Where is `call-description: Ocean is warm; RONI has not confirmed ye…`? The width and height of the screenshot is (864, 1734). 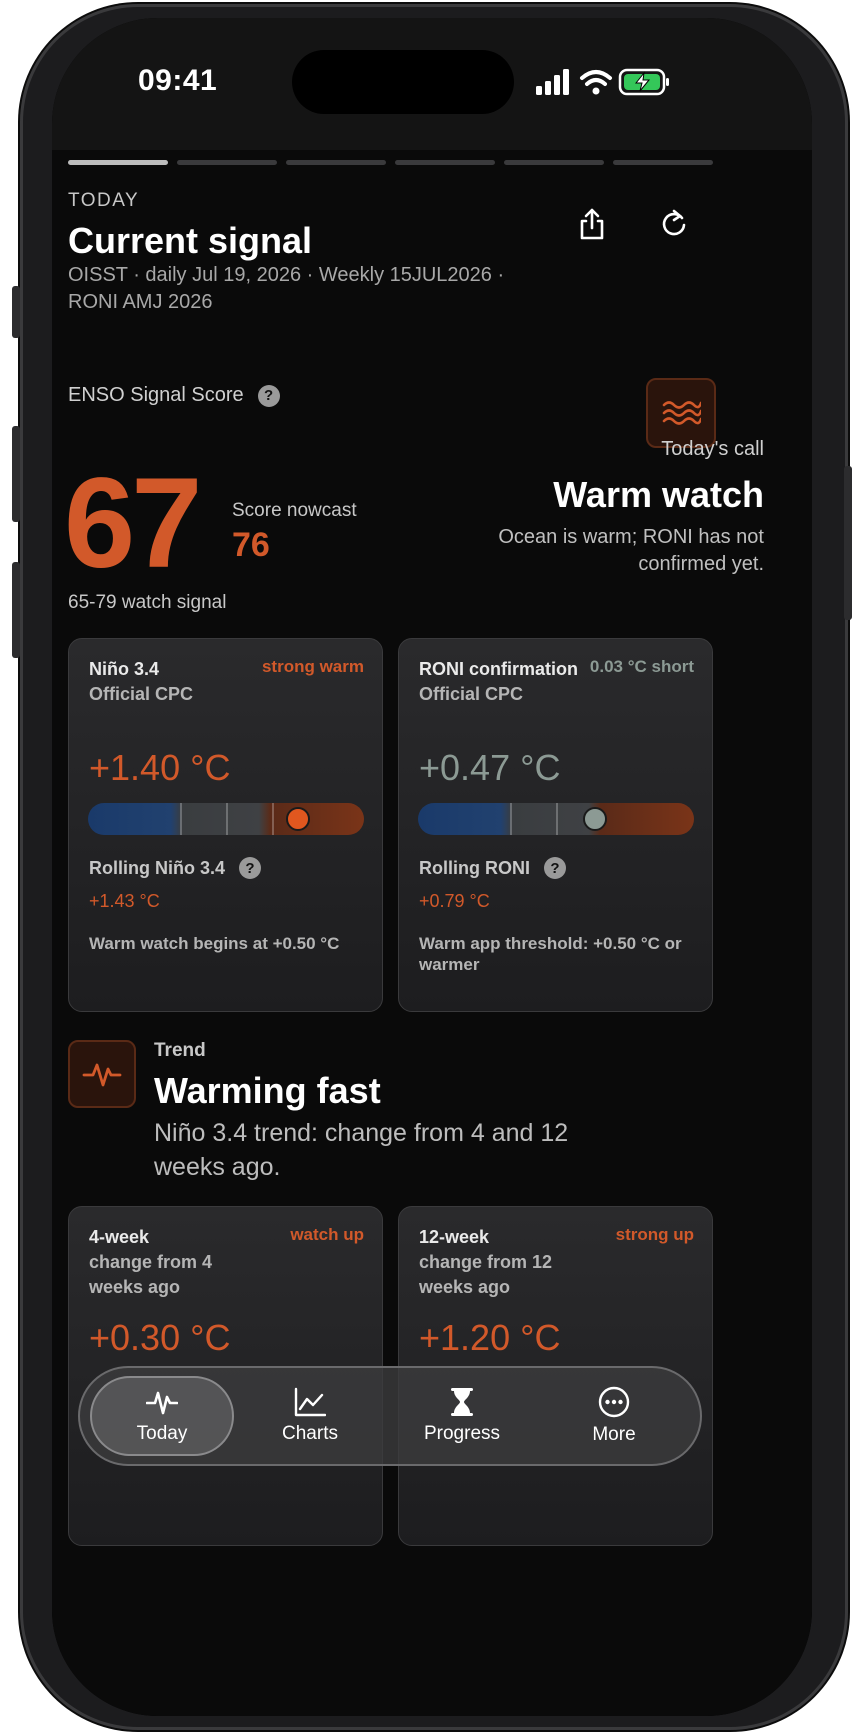
call-description: Ocean is warm; RONI has not confirmed ye… is located at coordinates (631, 550).